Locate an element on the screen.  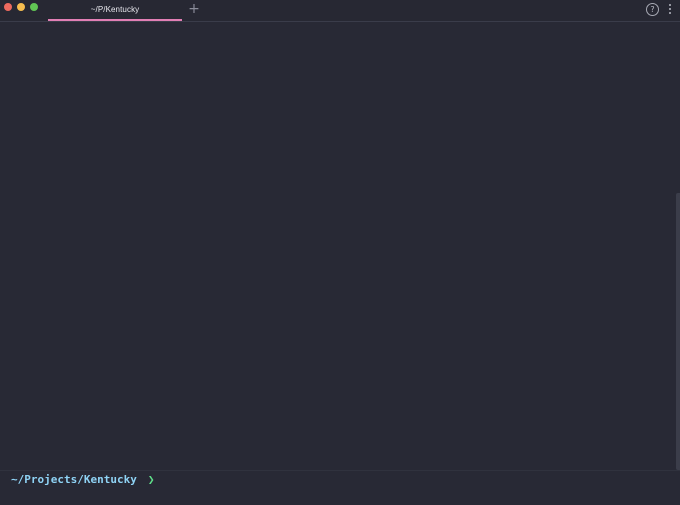
scrollbar-thumb is located at coordinates (678, 331).